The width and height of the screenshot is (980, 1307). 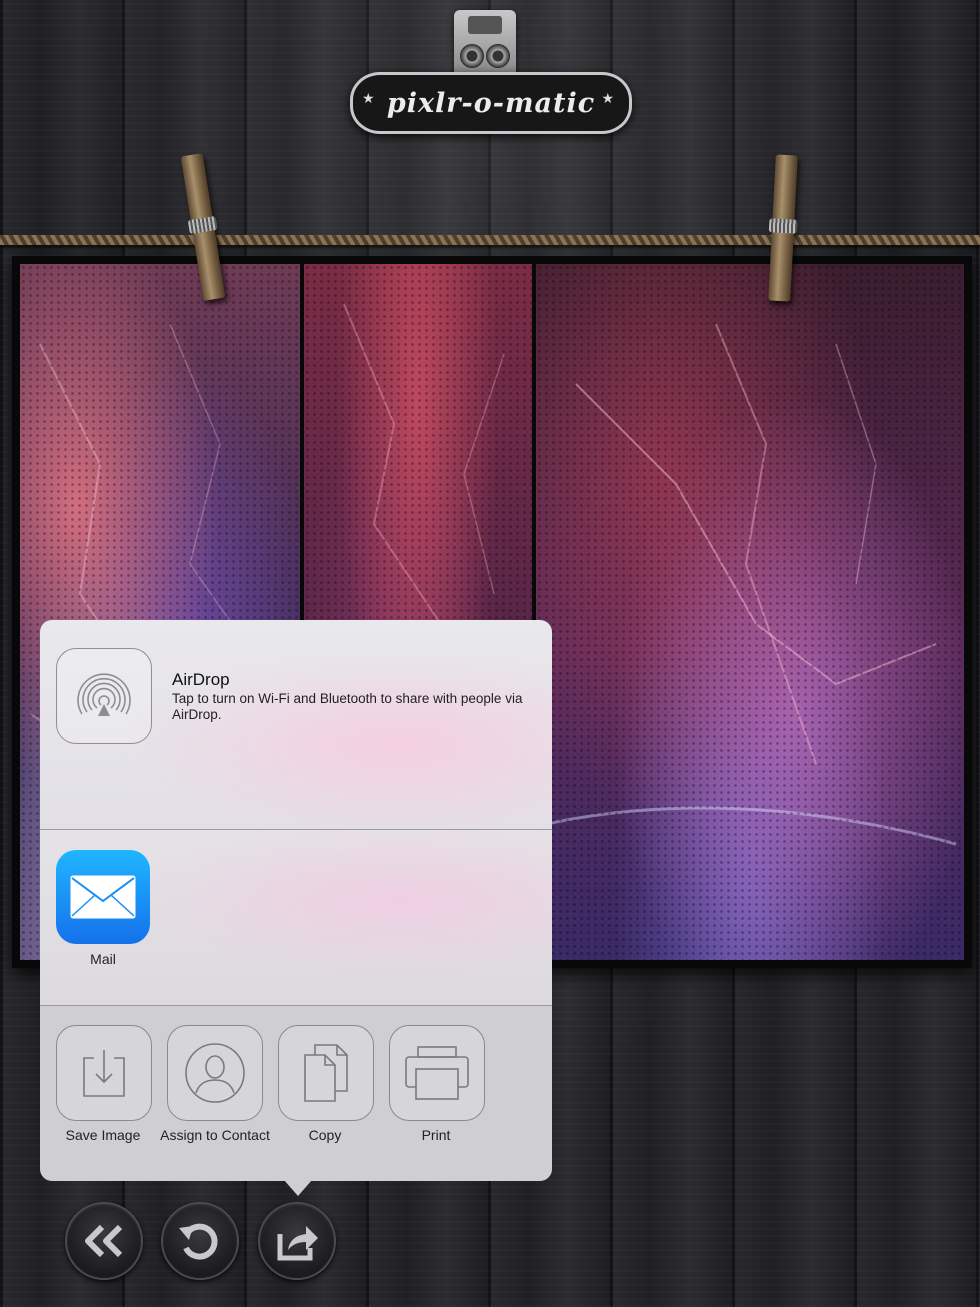 What do you see at coordinates (490, 240) in the screenshot?
I see `clothesline-rope` at bounding box center [490, 240].